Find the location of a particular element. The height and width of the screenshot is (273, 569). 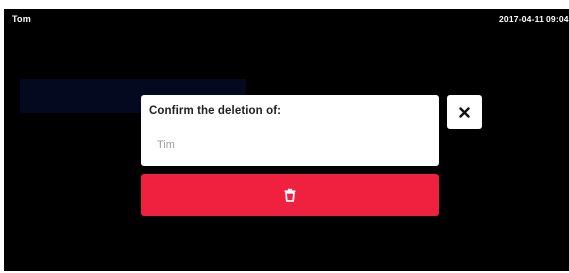

trash-icon is located at coordinates (290, 195).